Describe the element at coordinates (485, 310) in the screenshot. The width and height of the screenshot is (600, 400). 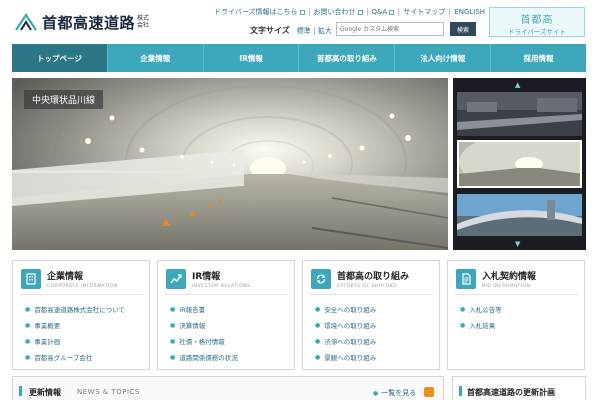
I see `card-link-label: 入札公告等` at that location.